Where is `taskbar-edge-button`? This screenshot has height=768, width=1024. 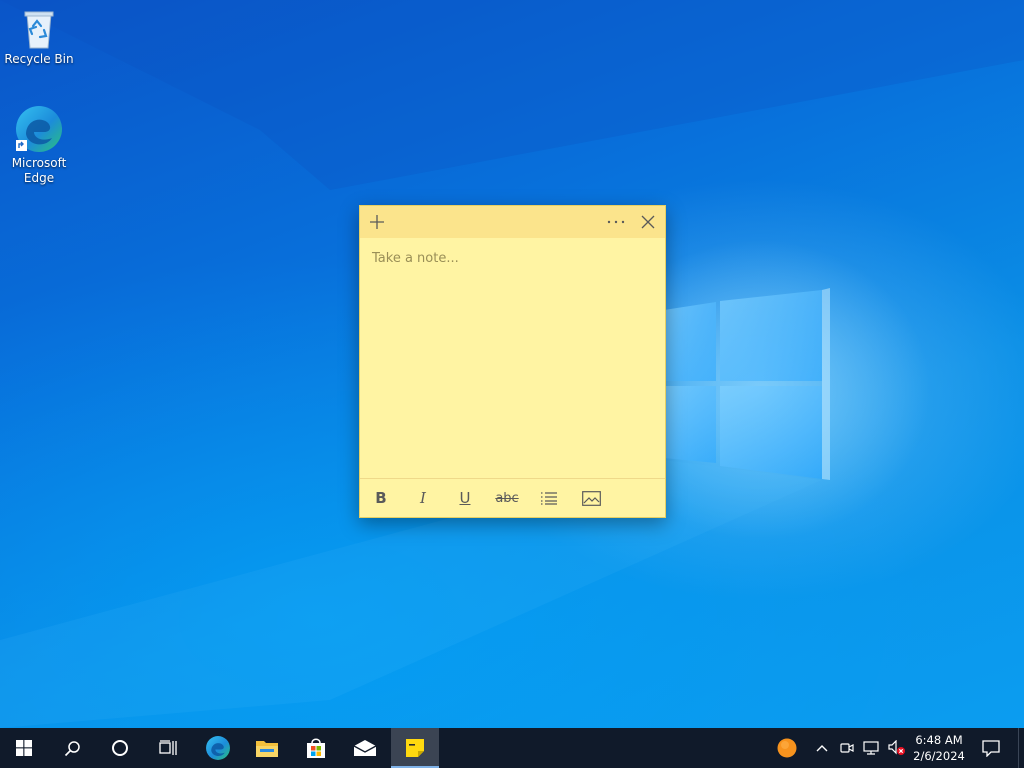 taskbar-edge-button is located at coordinates (218, 748).